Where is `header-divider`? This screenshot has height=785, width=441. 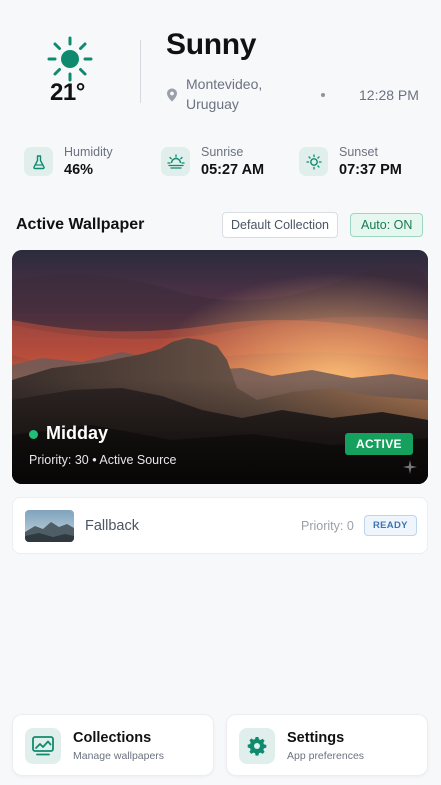
header-divider is located at coordinates (140, 71).